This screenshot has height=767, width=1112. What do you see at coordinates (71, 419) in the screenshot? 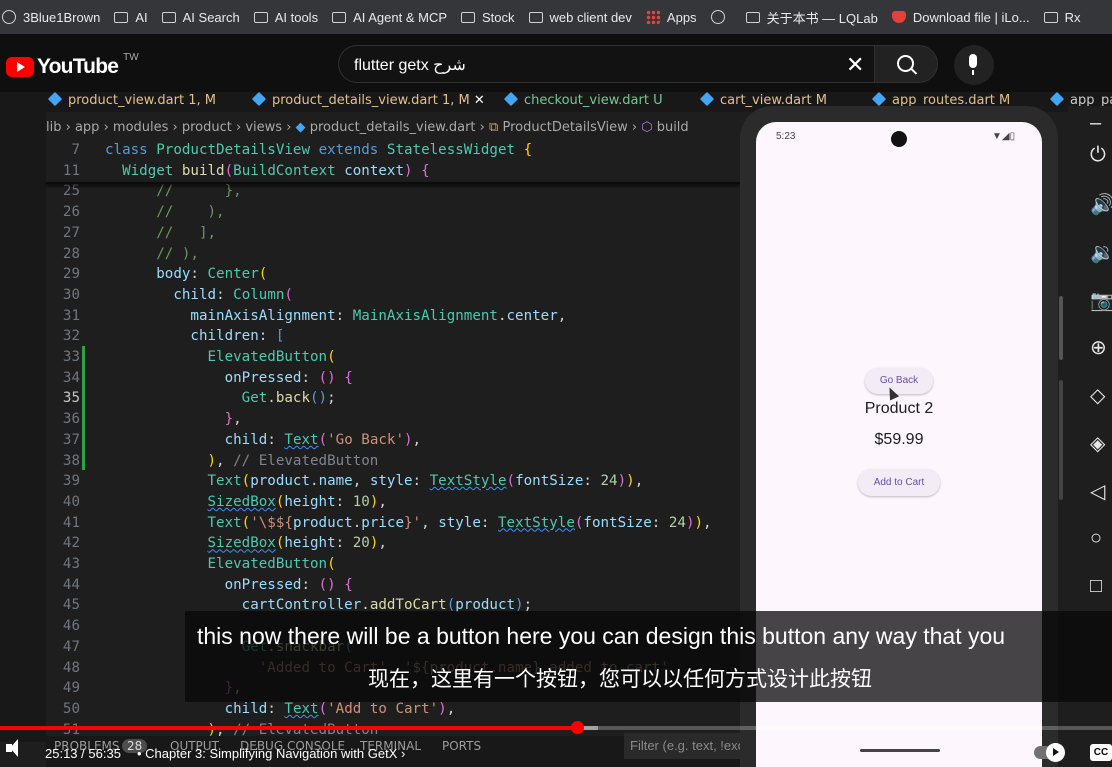
I see `line-number: 36` at bounding box center [71, 419].